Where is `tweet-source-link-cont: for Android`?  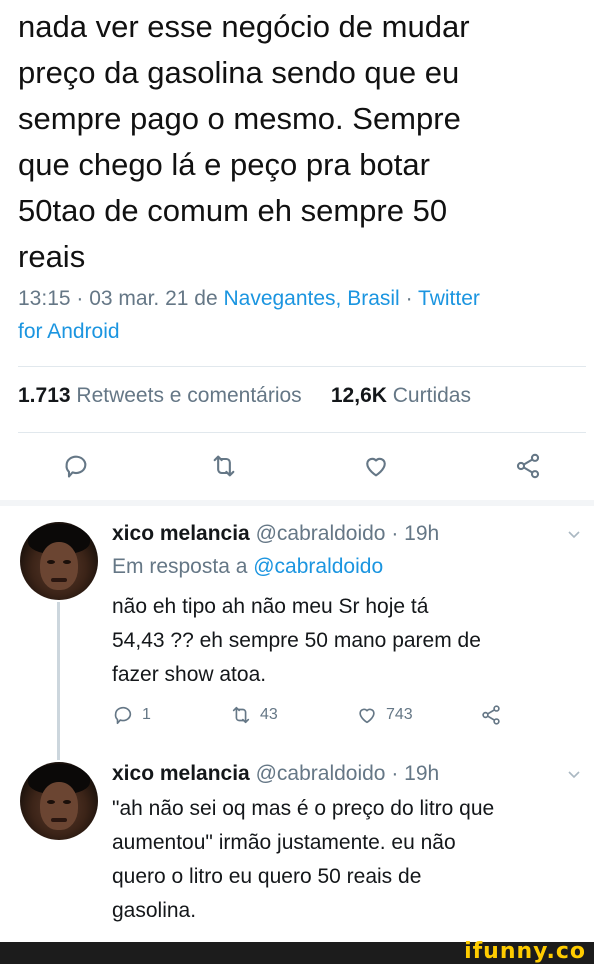 tweet-source-link-cont: for Android is located at coordinates (298, 331).